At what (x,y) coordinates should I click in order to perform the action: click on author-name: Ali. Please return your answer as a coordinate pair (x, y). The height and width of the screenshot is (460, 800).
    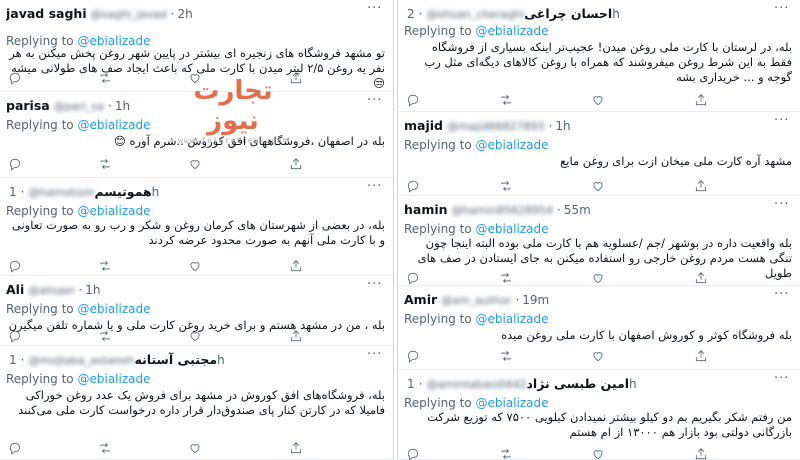
    Looking at the image, I should click on (15, 289).